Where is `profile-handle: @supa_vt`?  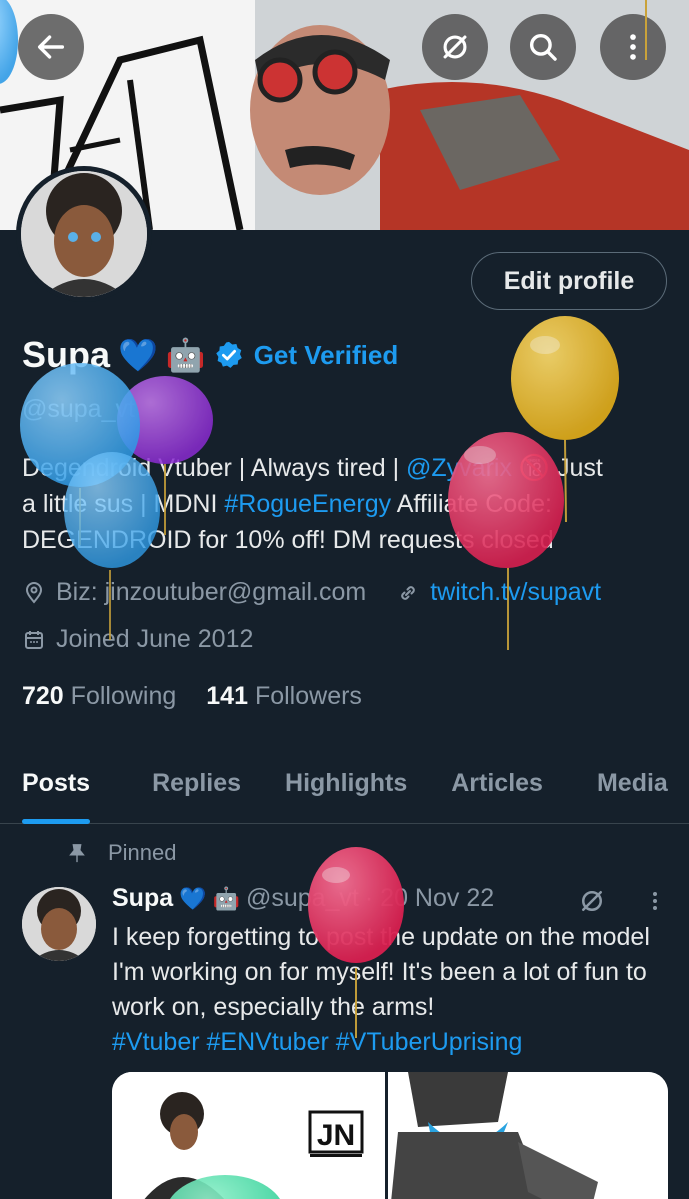 profile-handle: @supa_vt is located at coordinates (78, 409).